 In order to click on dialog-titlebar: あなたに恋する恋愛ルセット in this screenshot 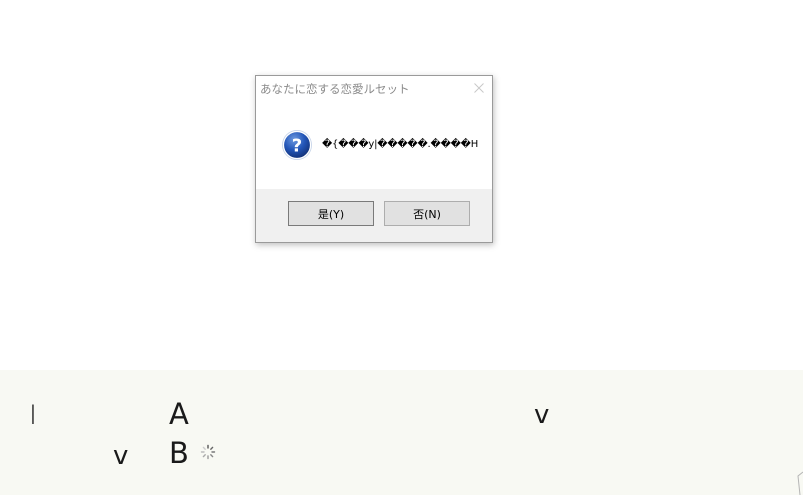, I will do `click(374, 88)`.